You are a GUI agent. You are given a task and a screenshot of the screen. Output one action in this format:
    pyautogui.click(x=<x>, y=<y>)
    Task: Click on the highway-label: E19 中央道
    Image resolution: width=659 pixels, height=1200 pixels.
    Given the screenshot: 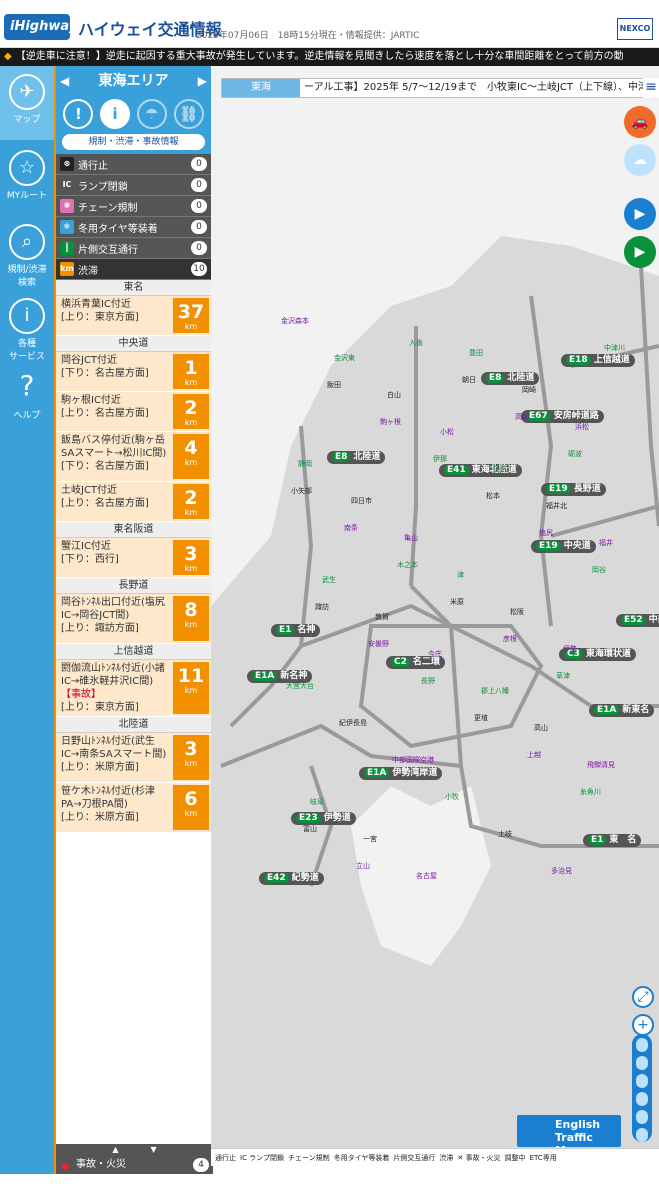 What is the action you would take?
    pyautogui.click(x=563, y=546)
    